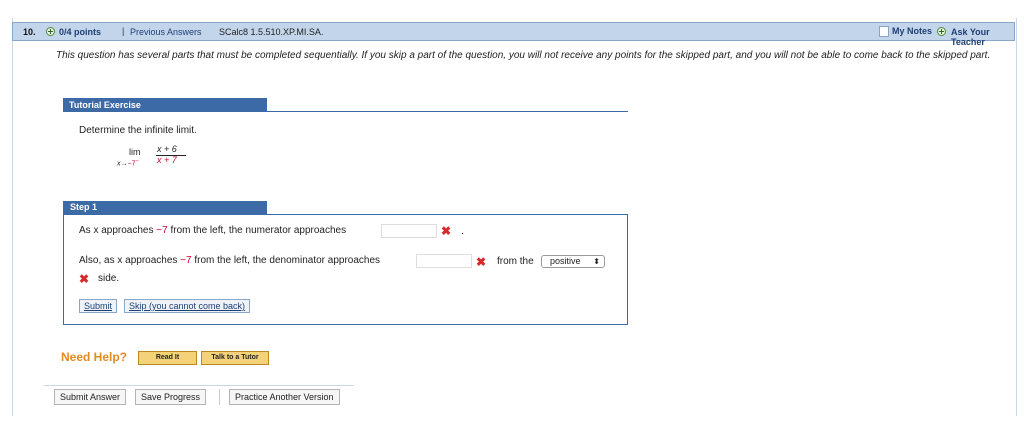 This screenshot has height=421, width=1024. What do you see at coordinates (565, 261) in the screenshot?
I see `side-select-value: positive` at bounding box center [565, 261].